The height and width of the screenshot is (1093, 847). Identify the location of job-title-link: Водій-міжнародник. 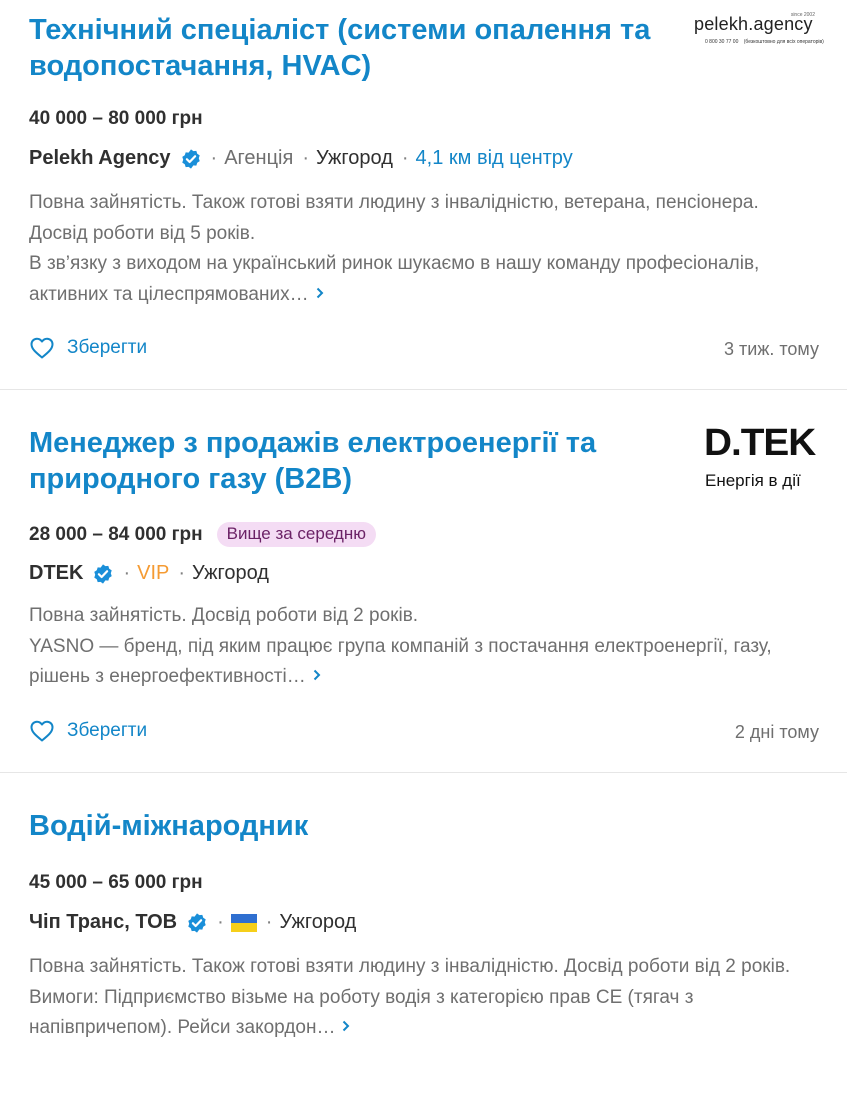
(349, 826).